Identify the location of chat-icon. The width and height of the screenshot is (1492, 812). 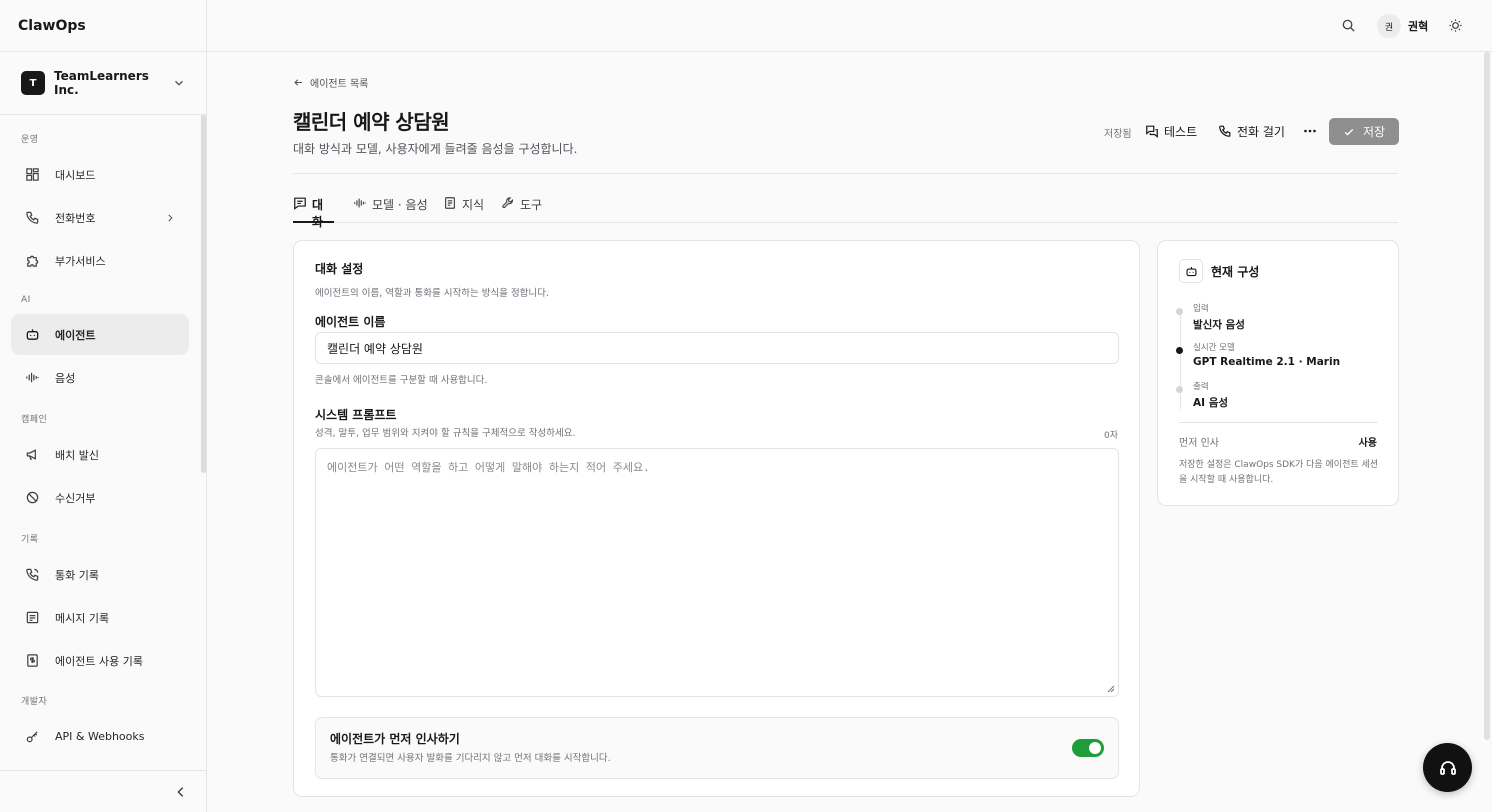
(300, 203).